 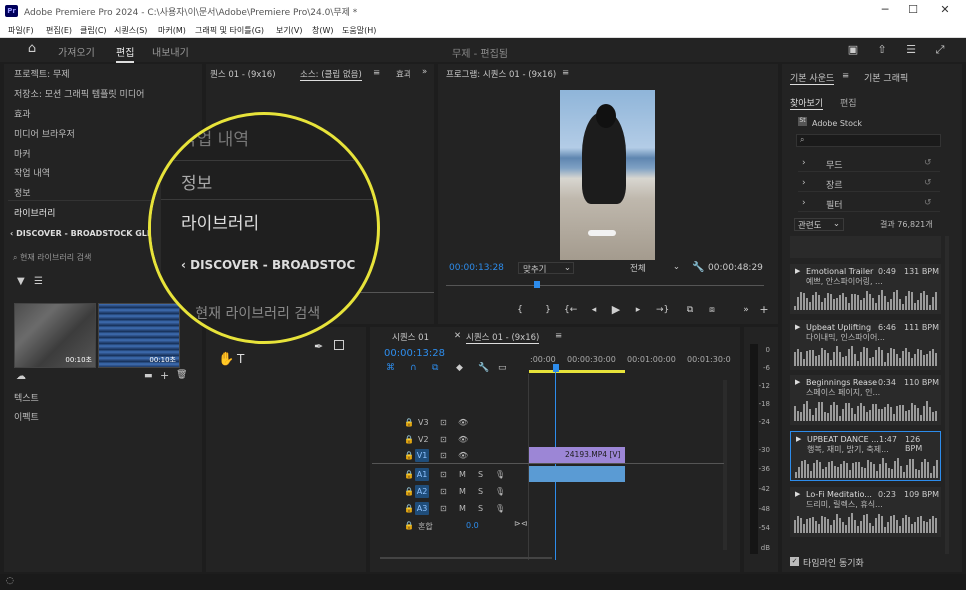 What do you see at coordinates (229, 30) in the screenshot?
I see `menu-graphics: 그래픽 및 타이틀(G)` at bounding box center [229, 30].